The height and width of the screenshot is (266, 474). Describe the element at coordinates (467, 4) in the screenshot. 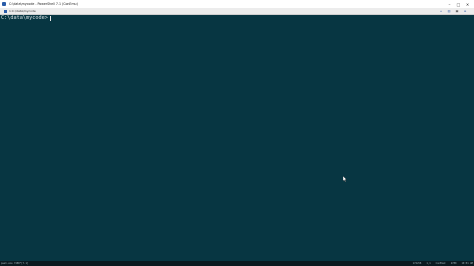

I see `close-icon: ✕` at that location.